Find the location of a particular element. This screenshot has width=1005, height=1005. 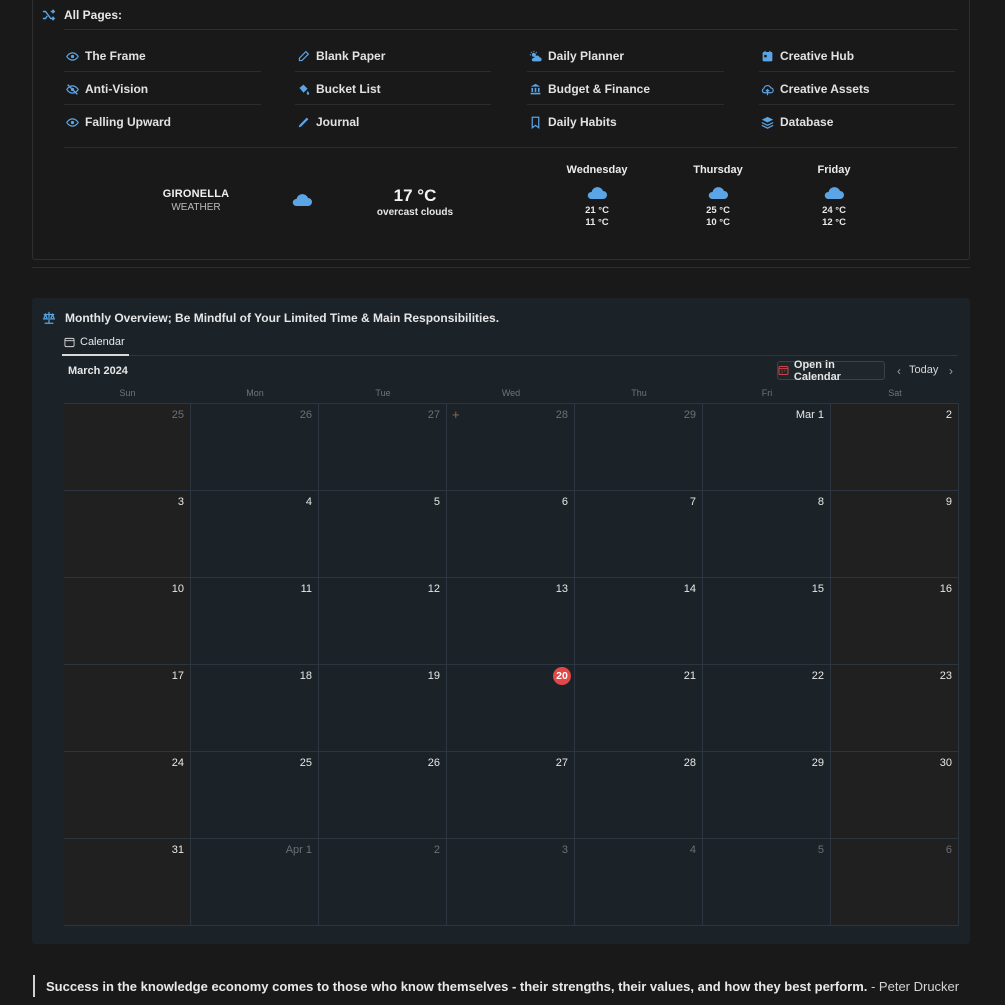

page-link-daily-planner: Daily Planner is located at coordinates (576, 56).